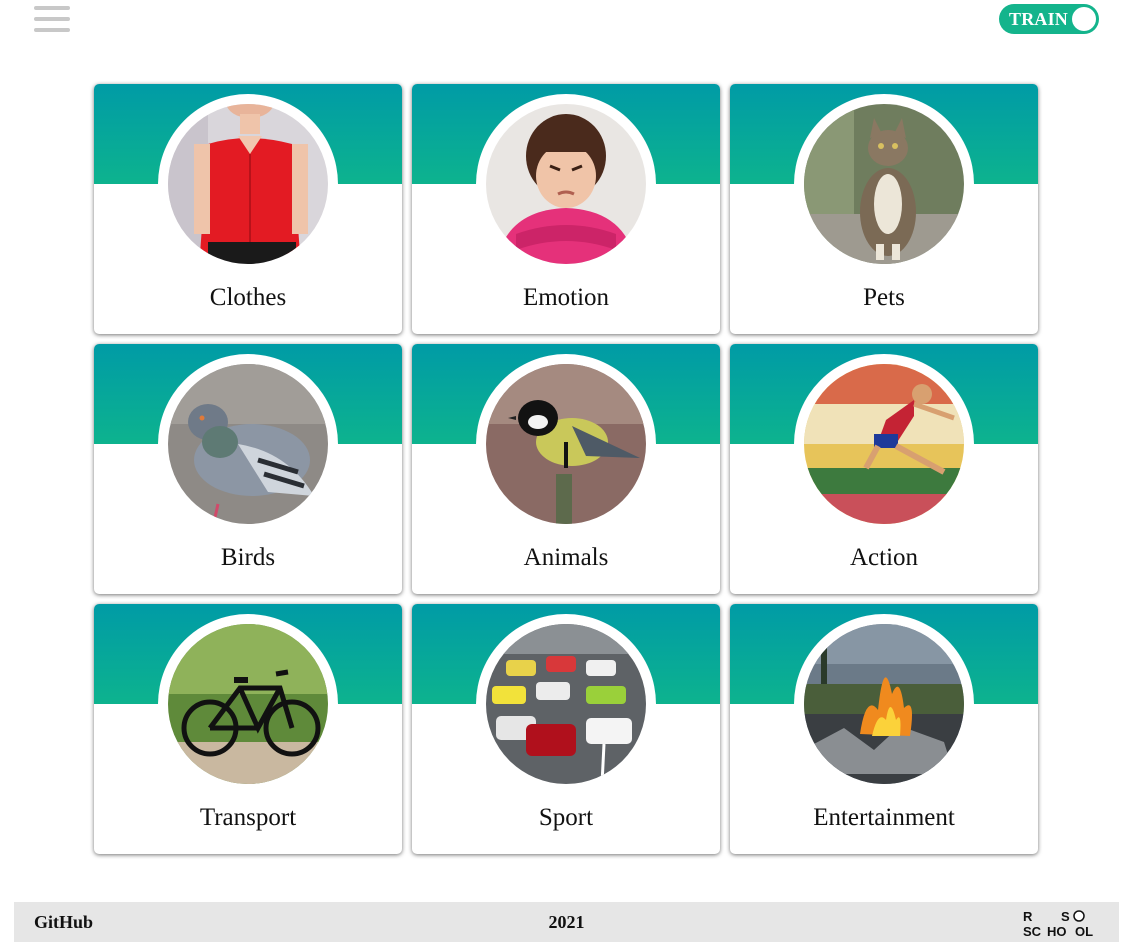 The width and height of the screenshot is (1132, 950). Describe the element at coordinates (1028, 916) in the screenshot. I see `logo-letter: R` at that location.